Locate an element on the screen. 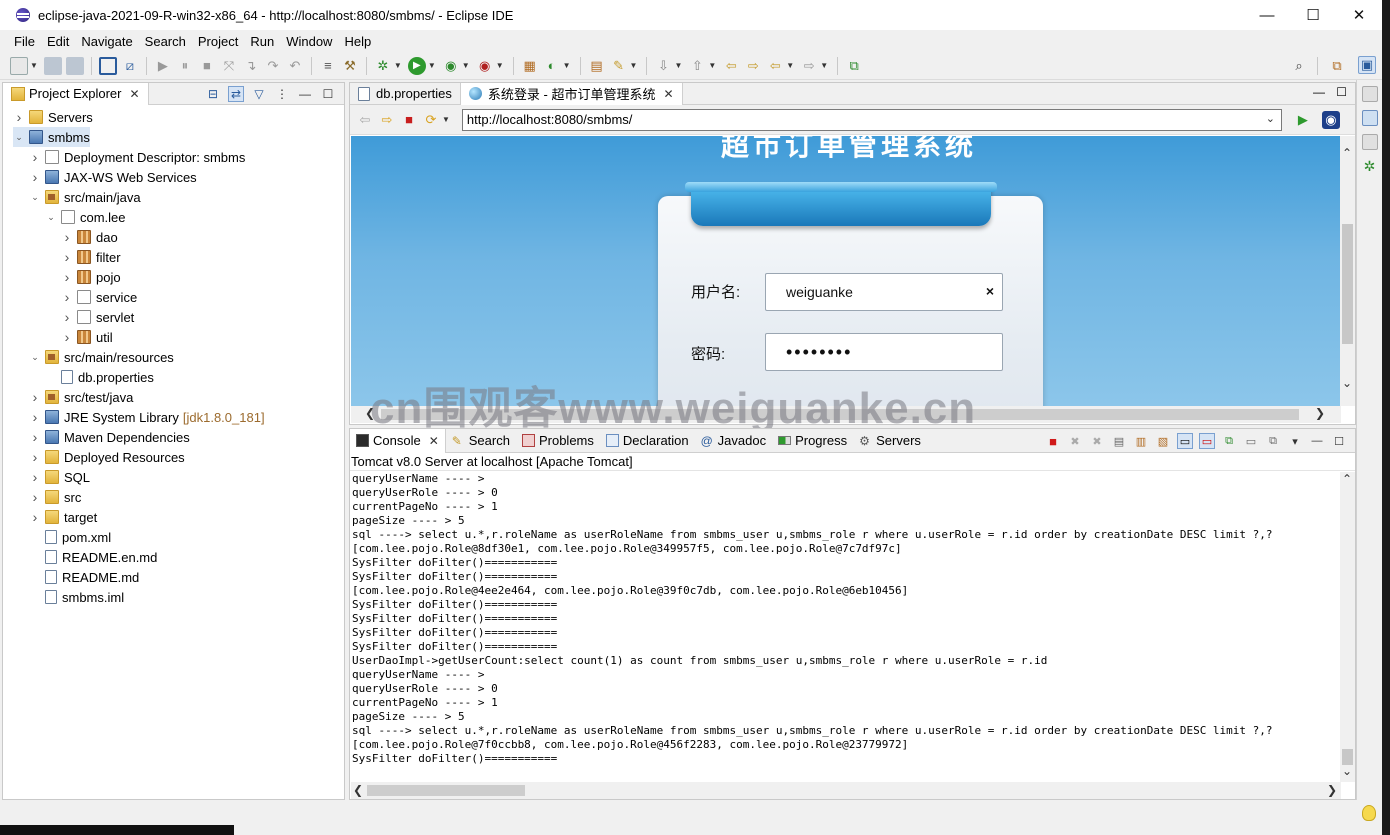 The image size is (1390, 835). restore-icon is located at coordinates (1369, 94).